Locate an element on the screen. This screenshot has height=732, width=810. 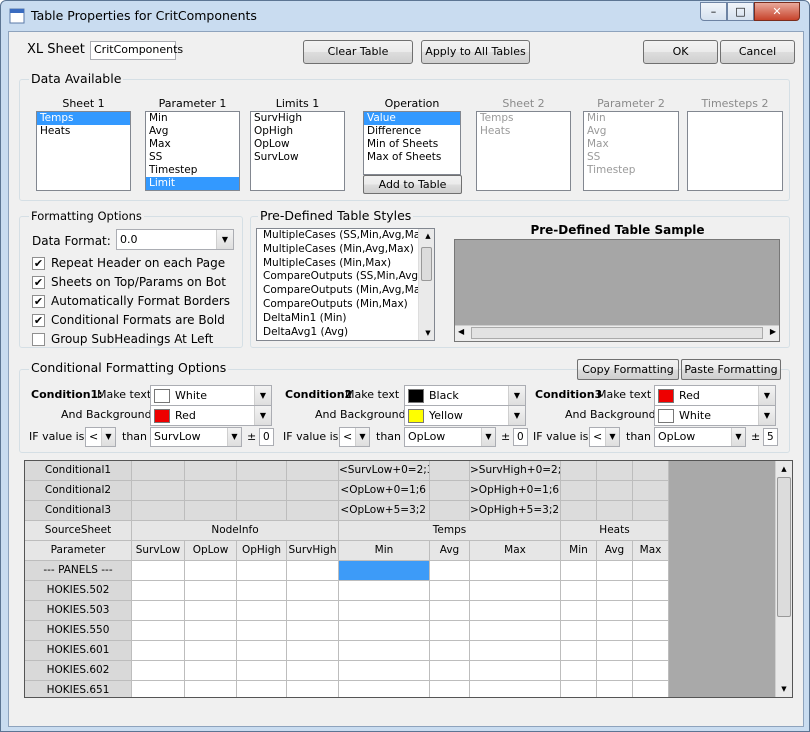
grid-scroll-thumb is located at coordinates (784, 547).